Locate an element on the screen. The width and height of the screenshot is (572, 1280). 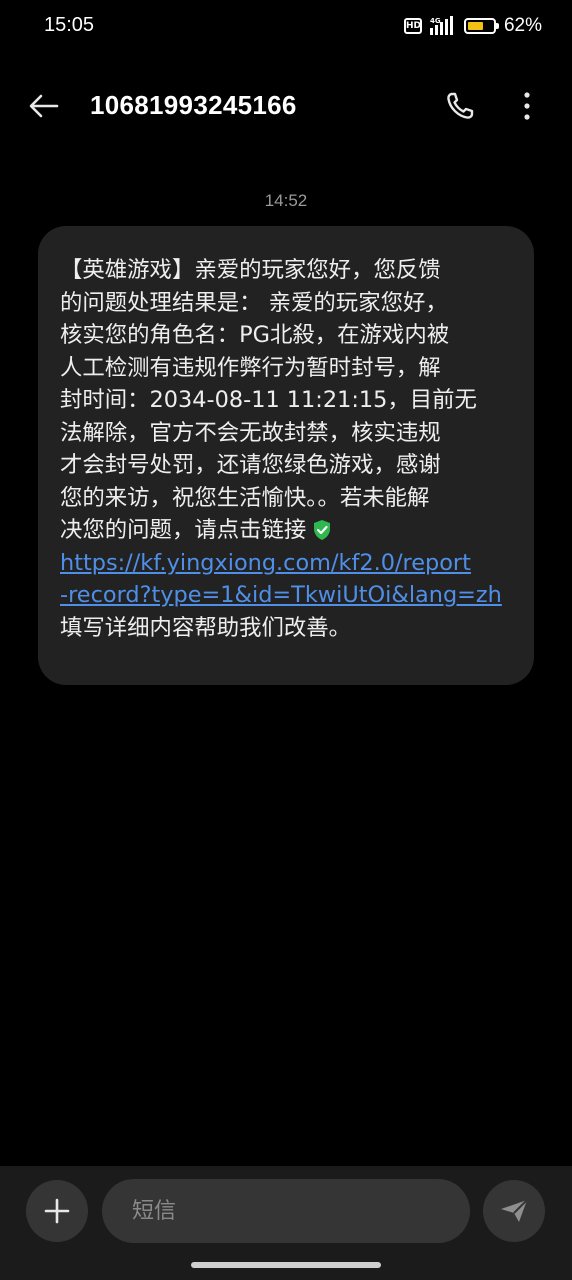
phone-icon is located at coordinates (460, 105).